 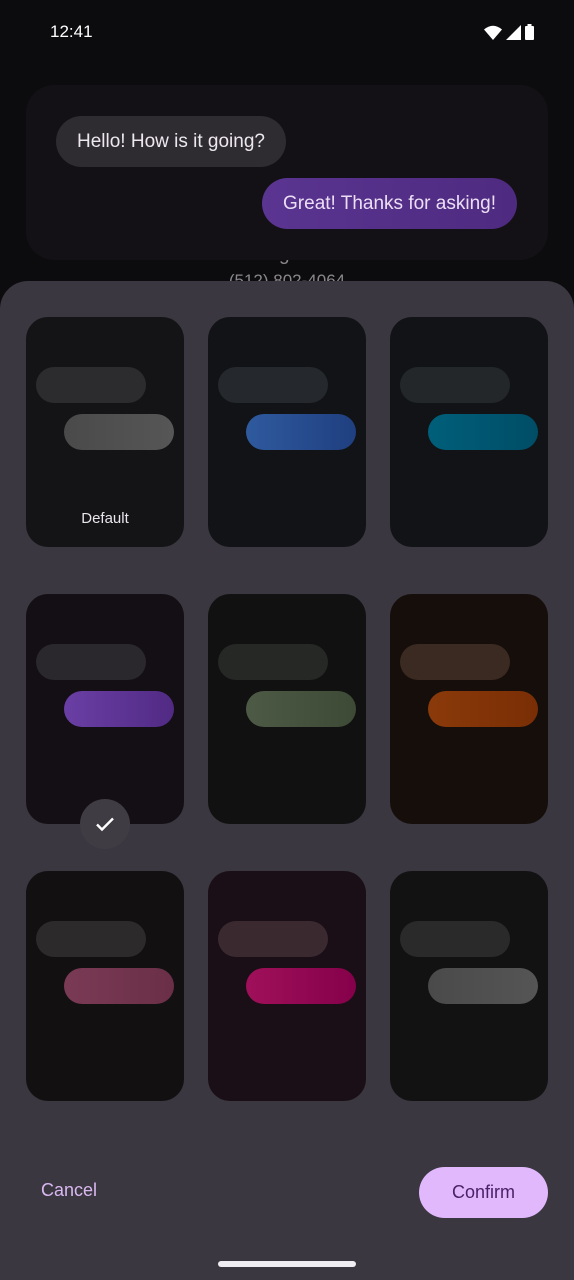 I want to click on signal-icon, so click(x=513, y=32).